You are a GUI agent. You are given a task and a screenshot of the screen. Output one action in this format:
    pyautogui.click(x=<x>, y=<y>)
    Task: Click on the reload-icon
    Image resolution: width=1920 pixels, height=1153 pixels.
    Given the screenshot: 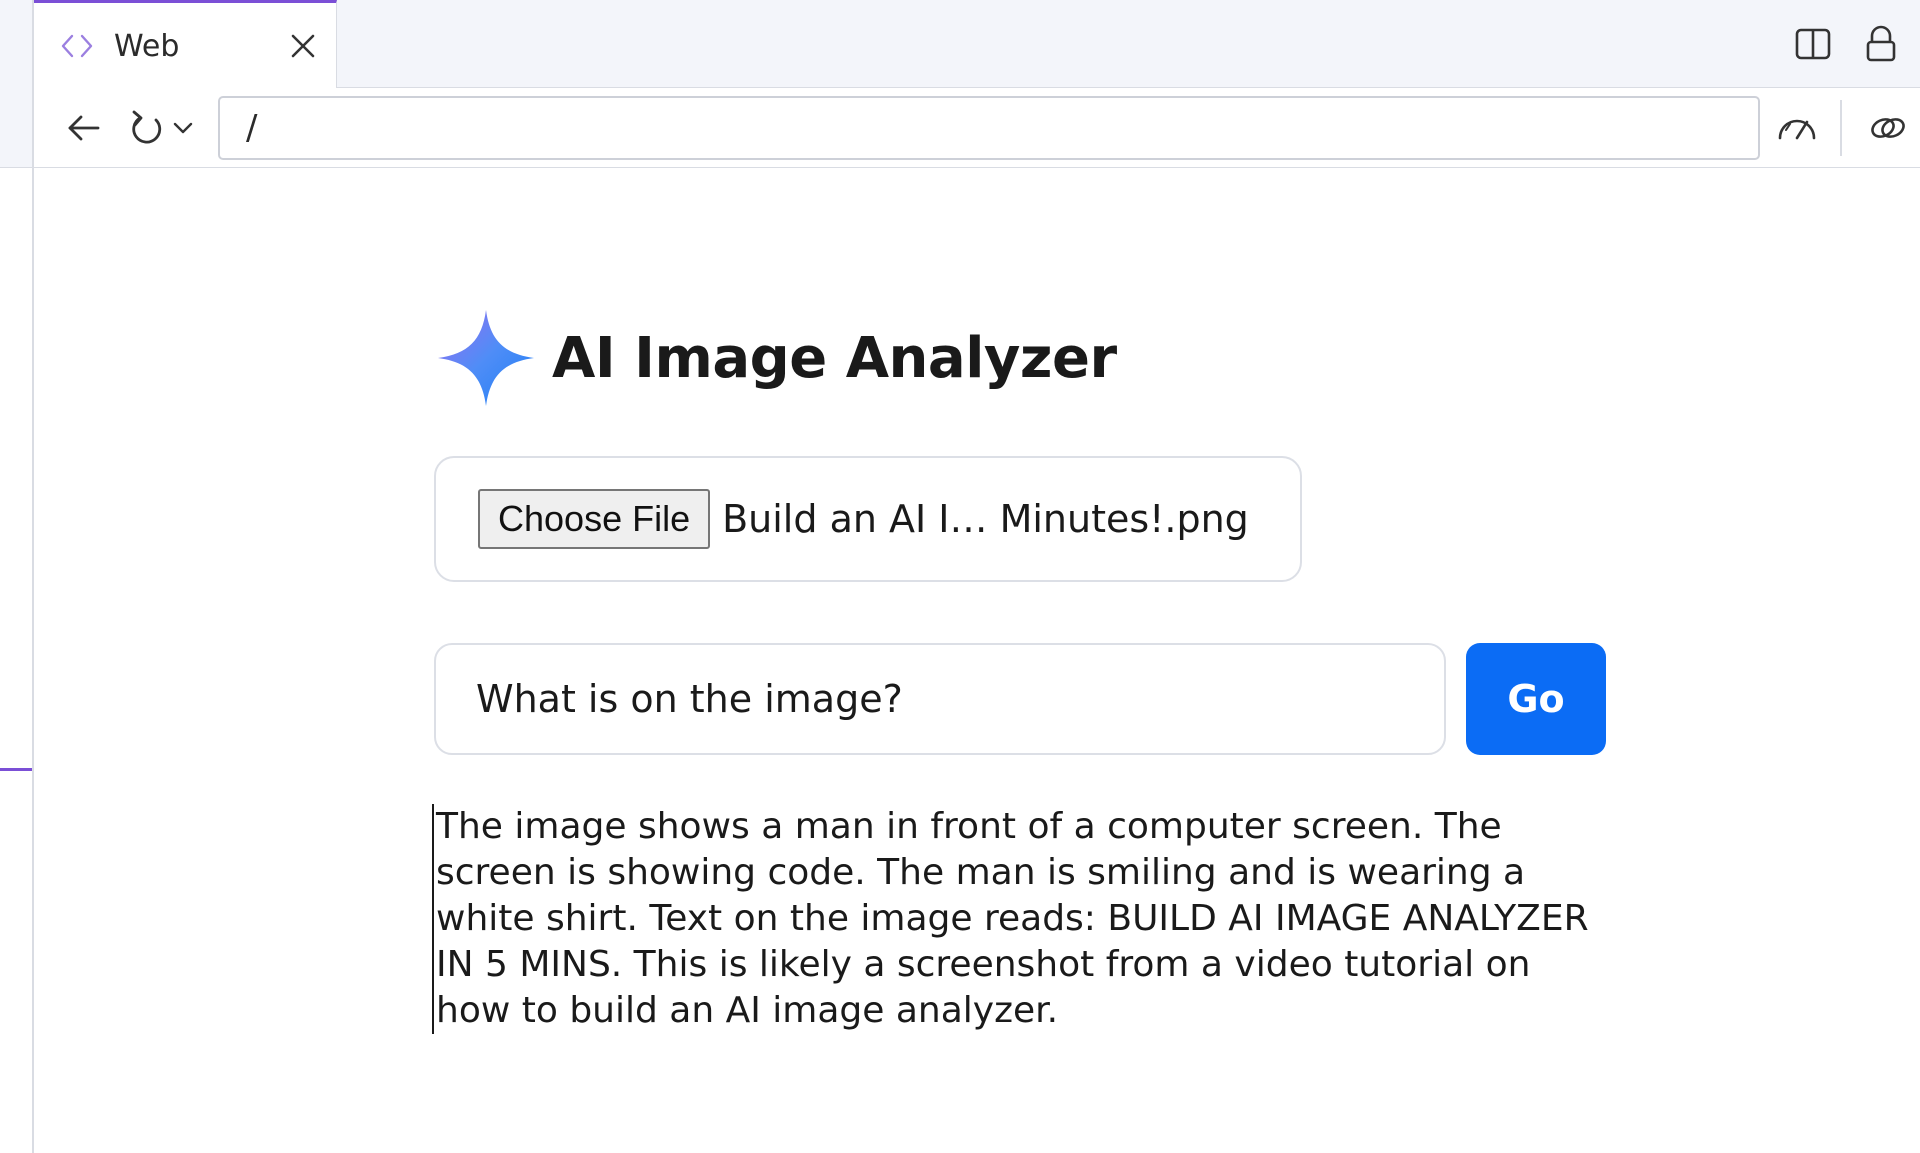 What is the action you would take?
    pyautogui.click(x=146, y=128)
    